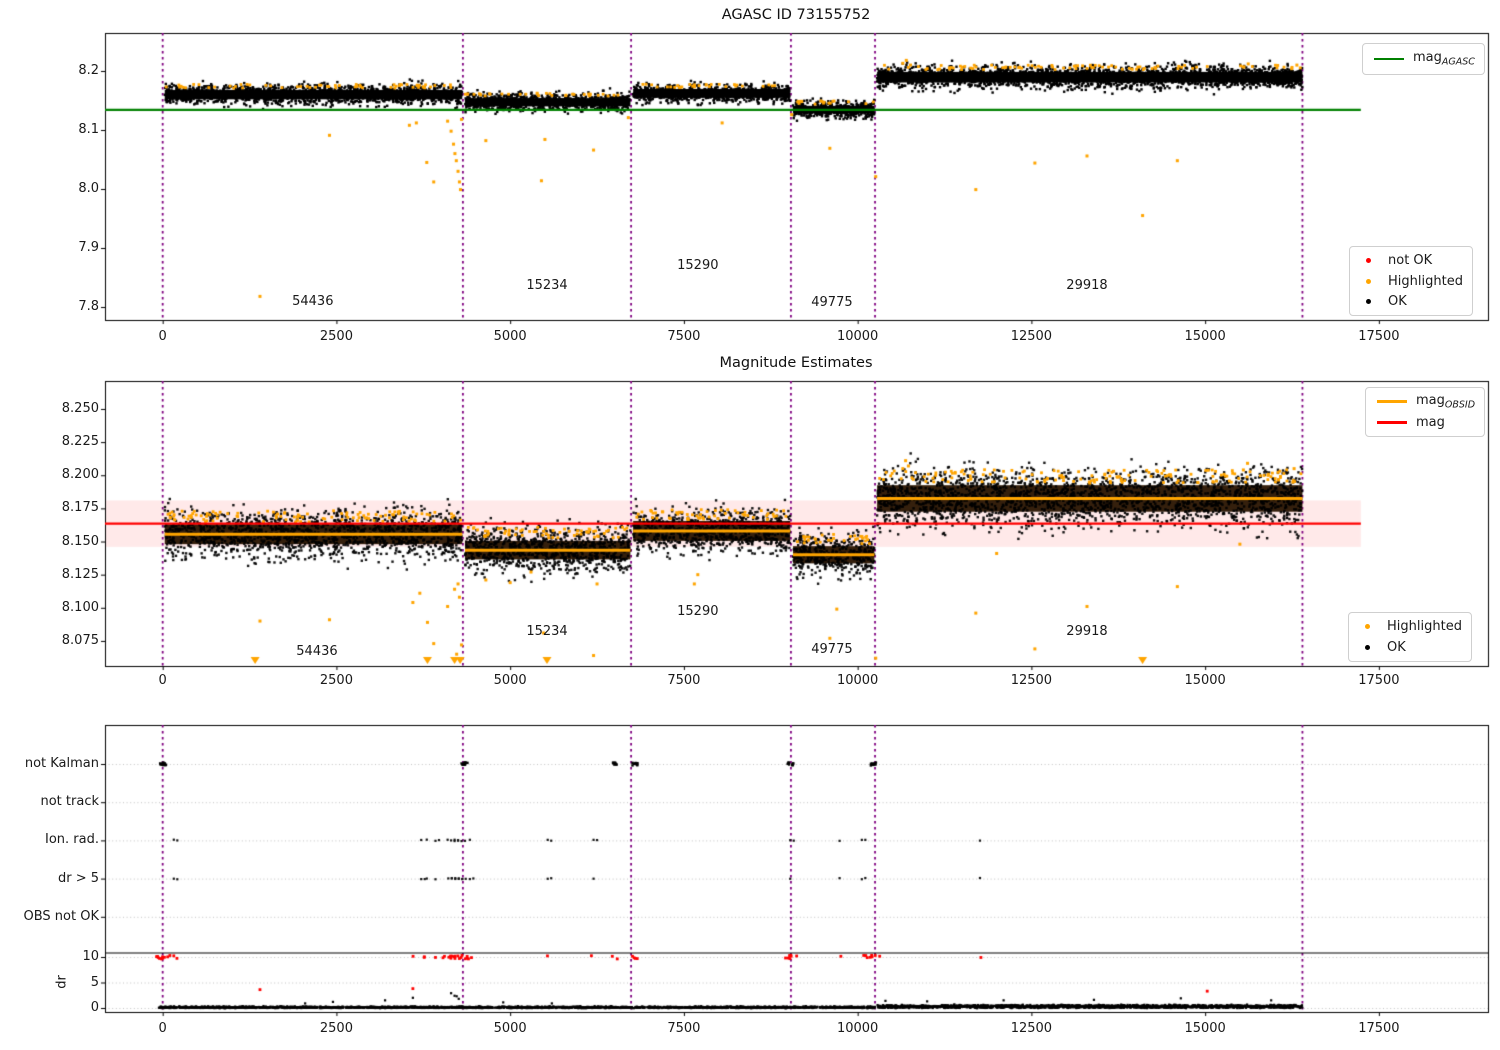 This screenshot has width=1500, height=1050. I want to click on legend-mag-obsid: magOBSID mag, so click(1425, 412).